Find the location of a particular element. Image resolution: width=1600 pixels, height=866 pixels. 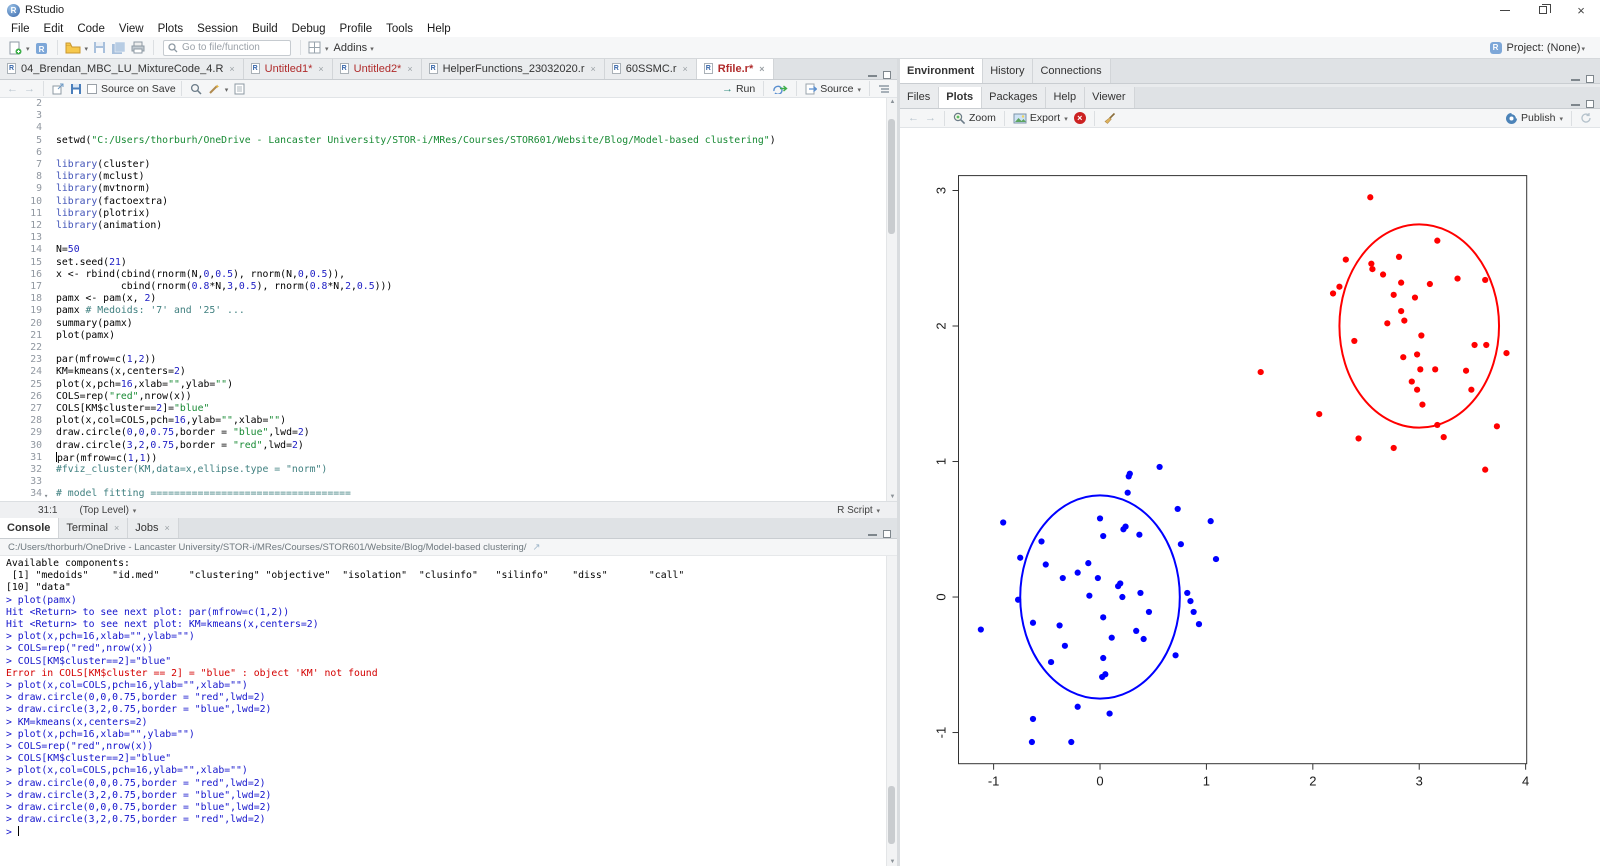

nav-forward-button: → is located at coordinates (29, 89).